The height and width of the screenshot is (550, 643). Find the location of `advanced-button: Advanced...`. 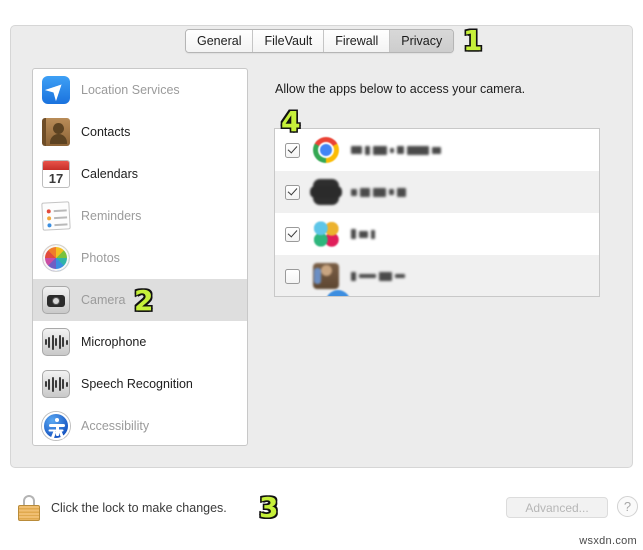

advanced-button: Advanced... is located at coordinates (557, 507).